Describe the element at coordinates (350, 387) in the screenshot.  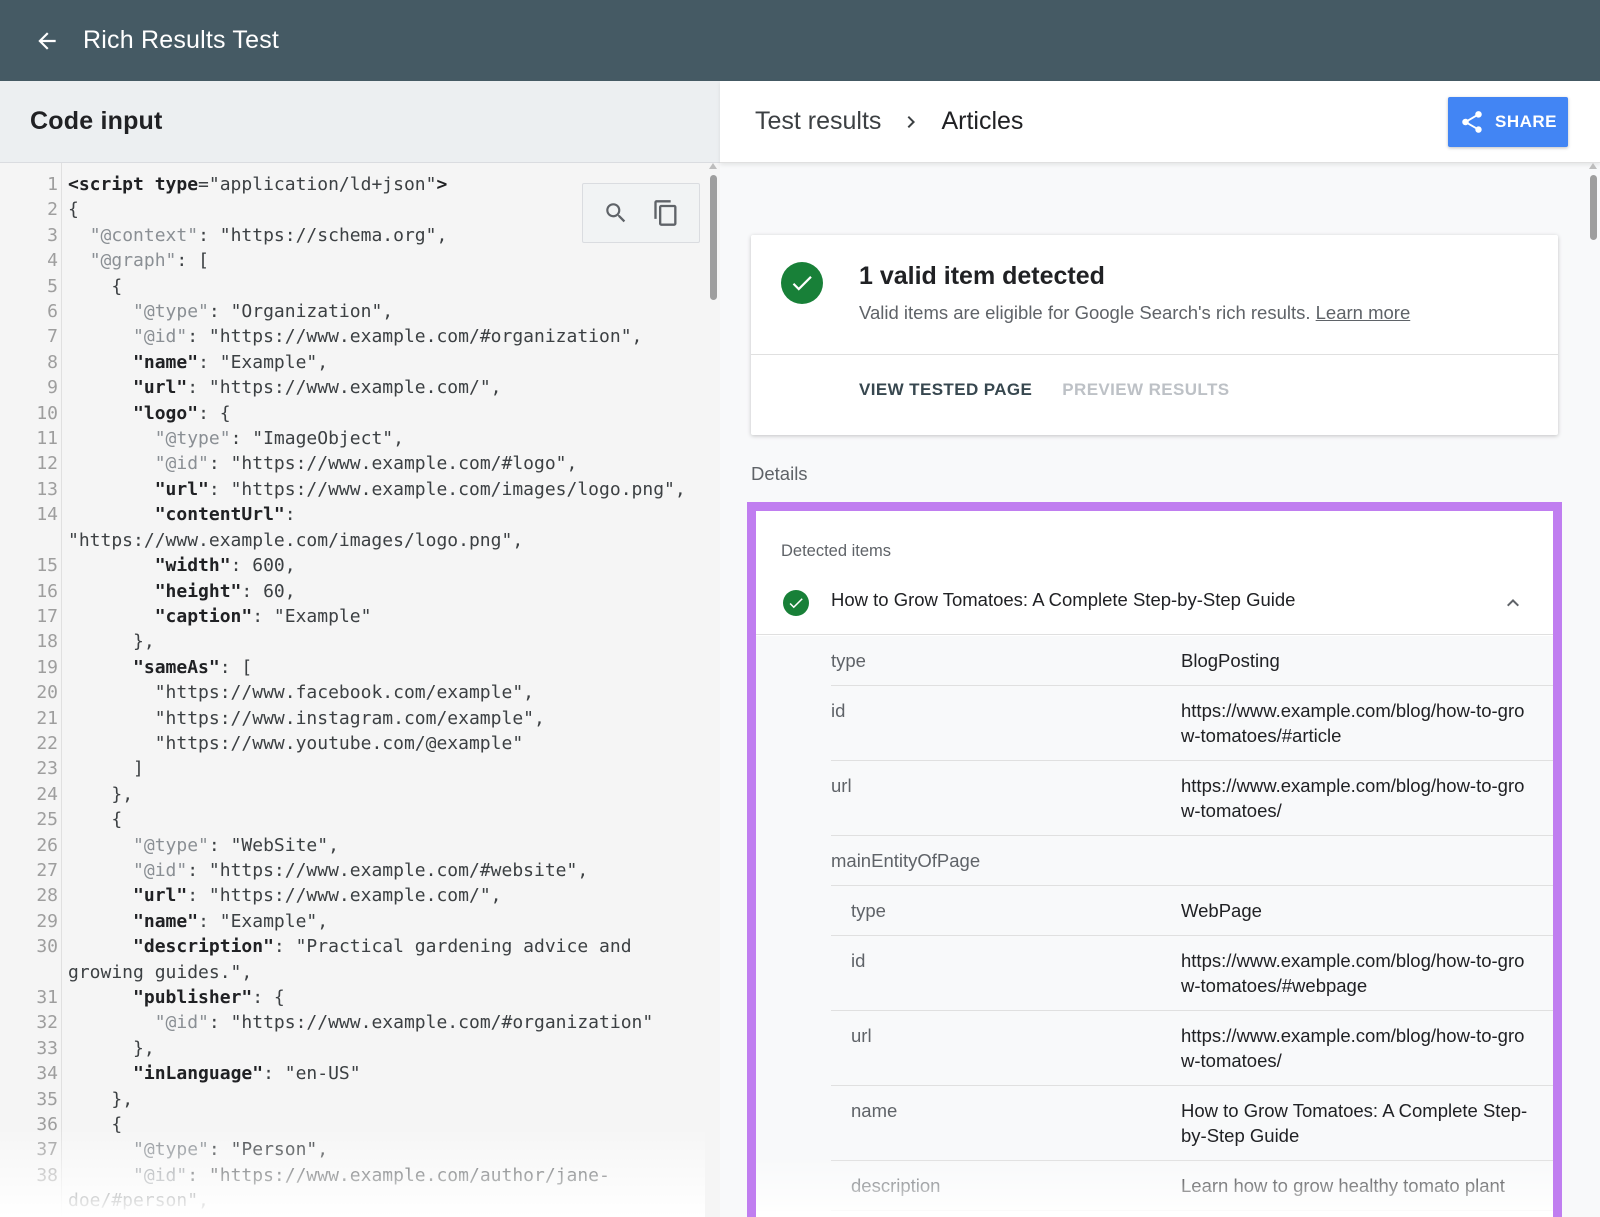
I see `code-line: 9 "url": "https://www.example.com/",` at that location.